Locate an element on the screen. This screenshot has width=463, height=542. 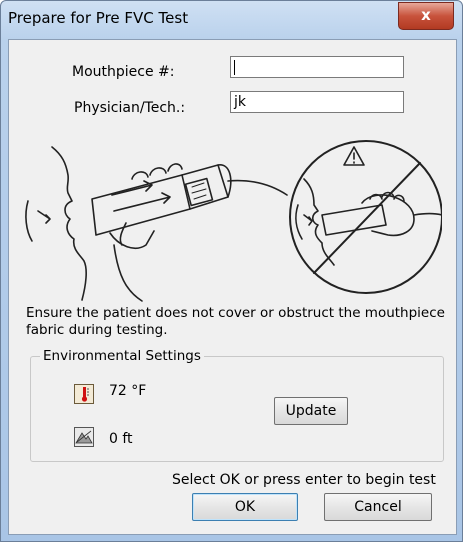
physician-label: Physician/Tech.: is located at coordinates (130, 108).